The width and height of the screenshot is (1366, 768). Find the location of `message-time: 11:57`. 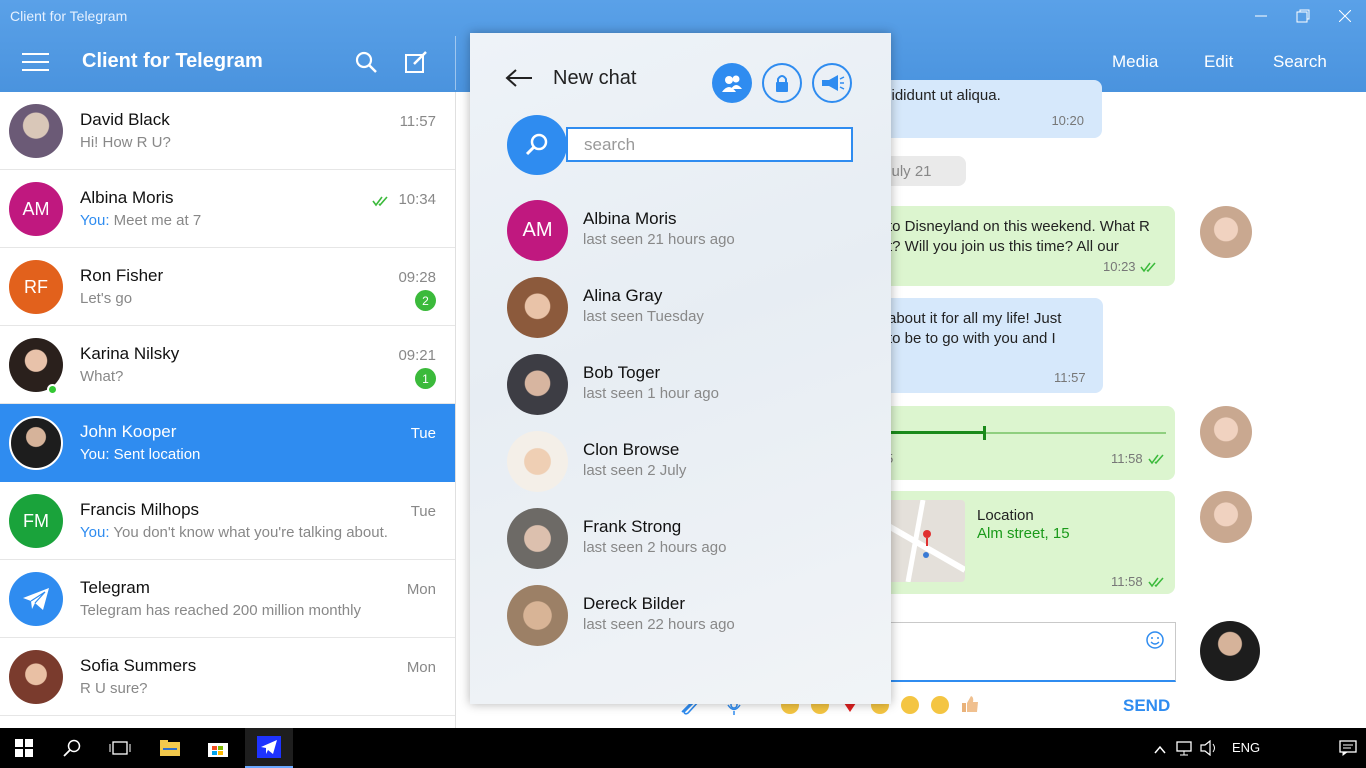

message-time: 11:57 is located at coordinates (1070, 377).